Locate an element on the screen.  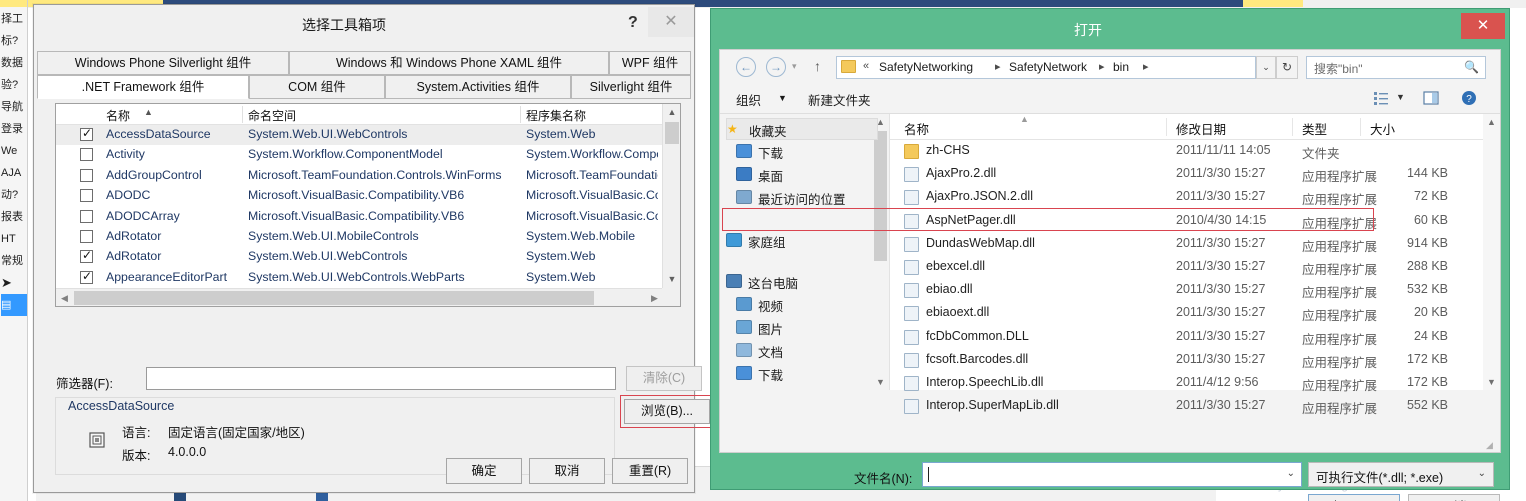
ok-button: 确定 is located at coordinates (484, 471).